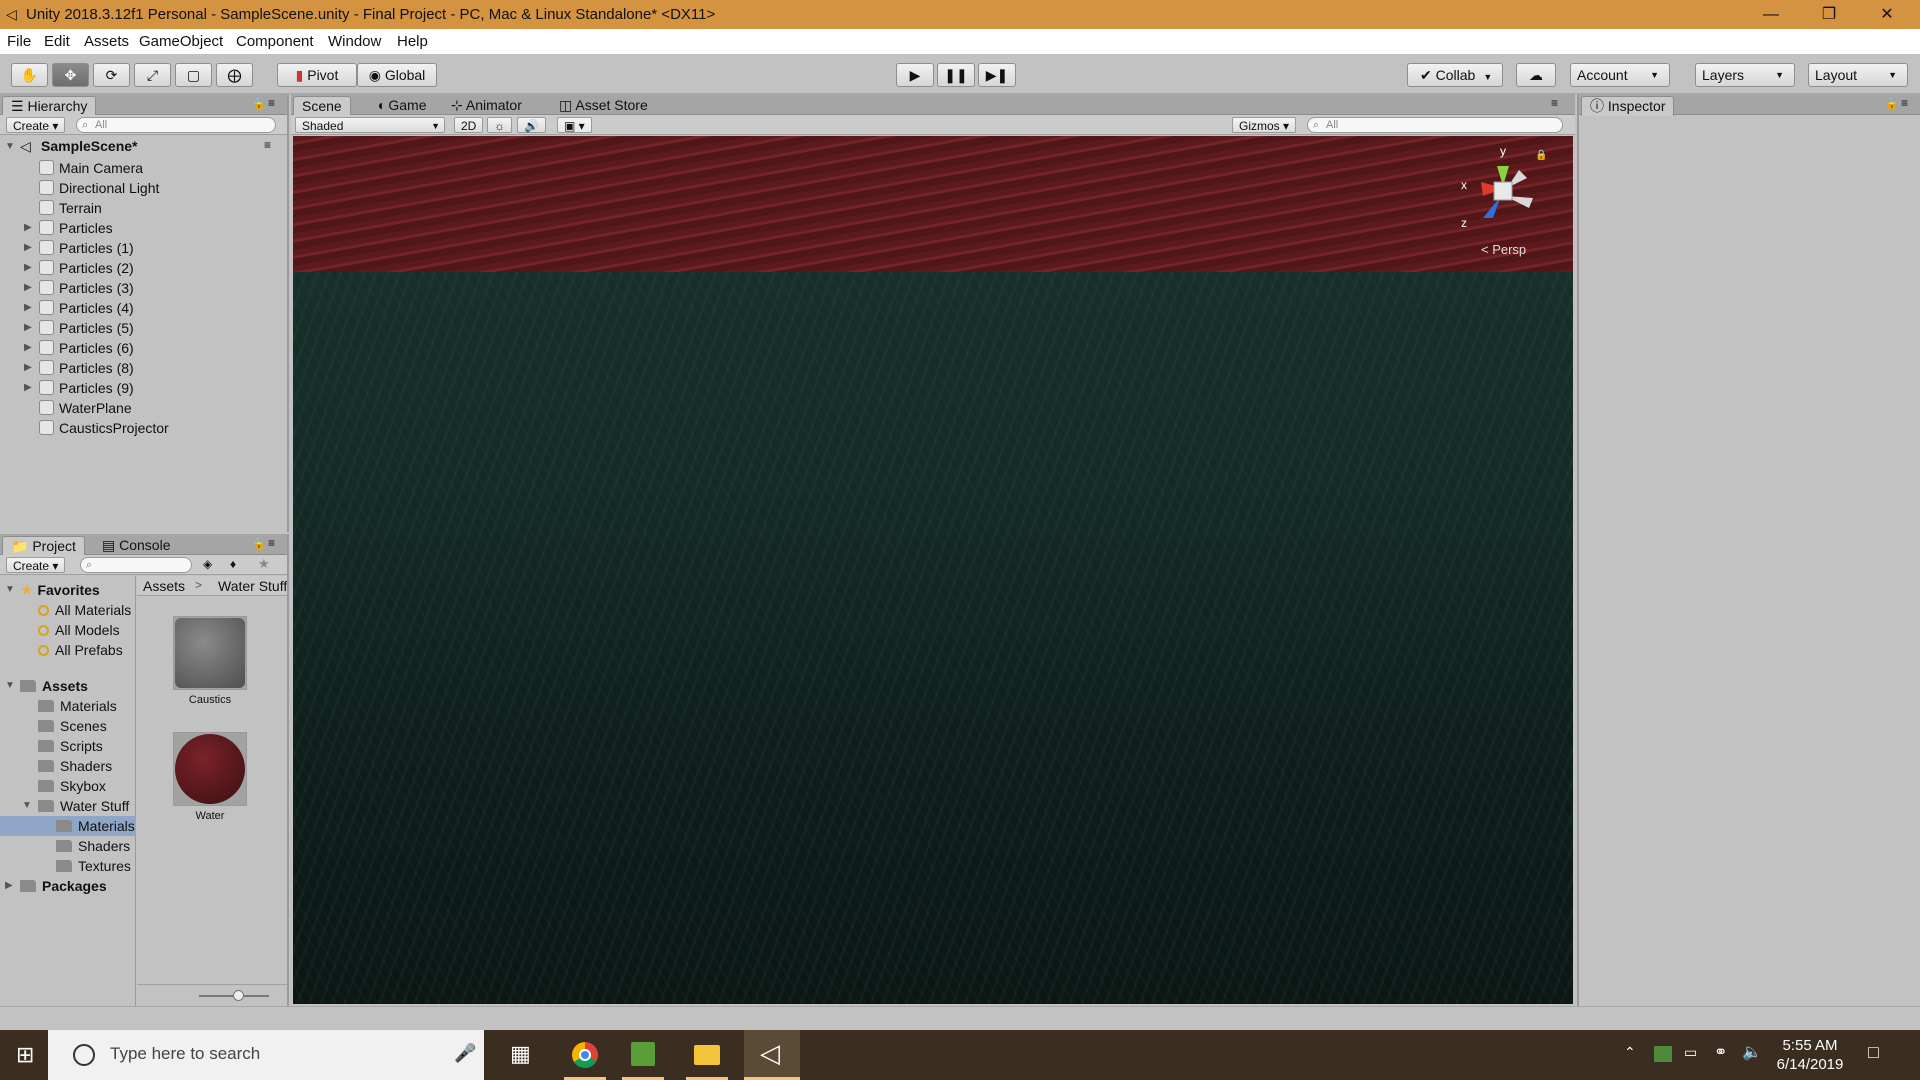 The width and height of the screenshot is (1920, 1080). What do you see at coordinates (1690, 1052) in the screenshot?
I see `battery-icon: ▭` at bounding box center [1690, 1052].